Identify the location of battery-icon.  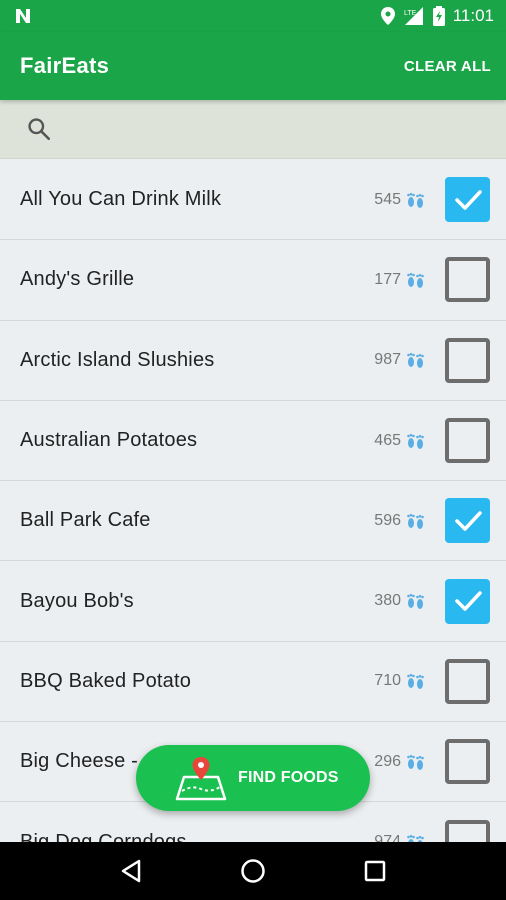
(438, 16).